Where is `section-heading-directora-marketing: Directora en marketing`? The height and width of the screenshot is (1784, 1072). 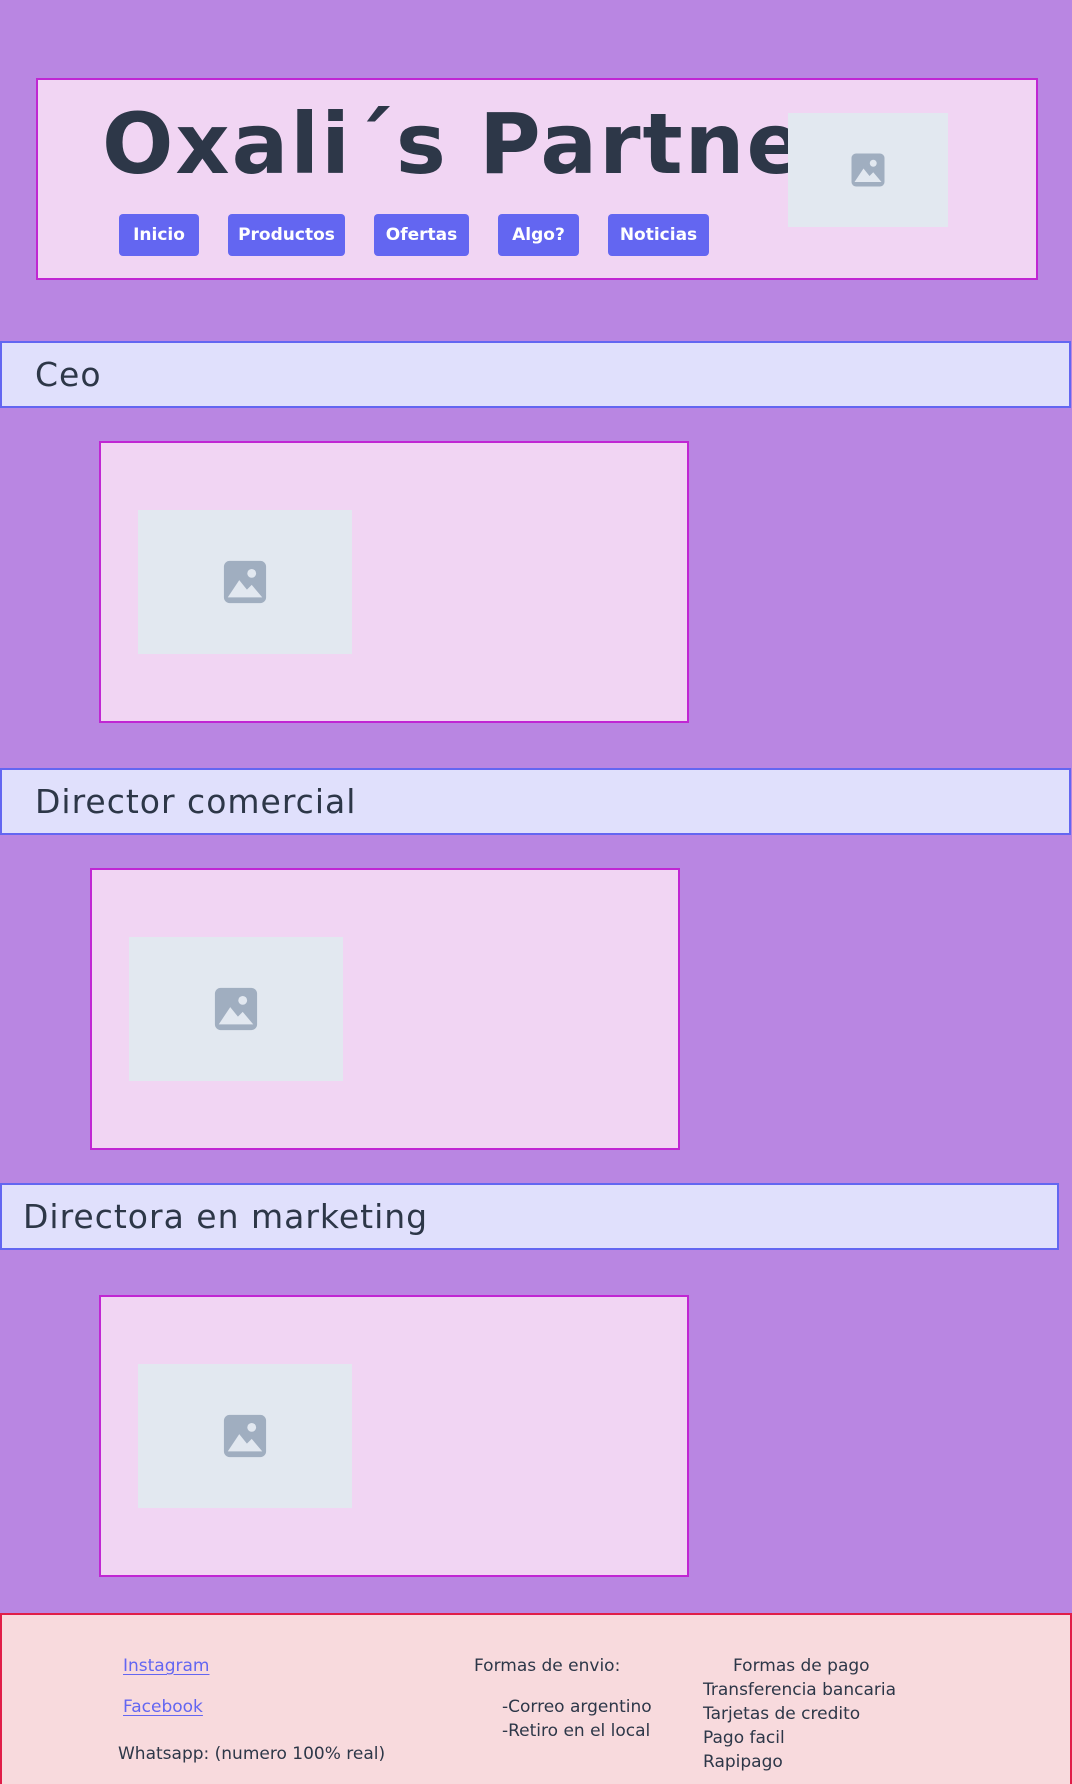 section-heading-directora-marketing: Directora en marketing is located at coordinates (529, 1216).